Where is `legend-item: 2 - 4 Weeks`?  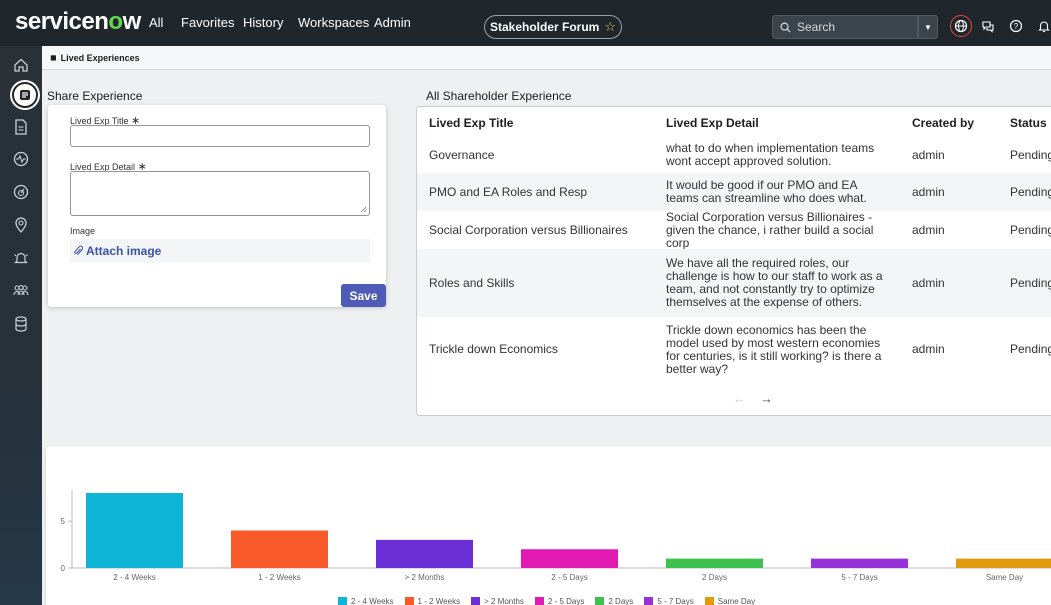
legend-item: 2 - 4 Weeks is located at coordinates (366, 601).